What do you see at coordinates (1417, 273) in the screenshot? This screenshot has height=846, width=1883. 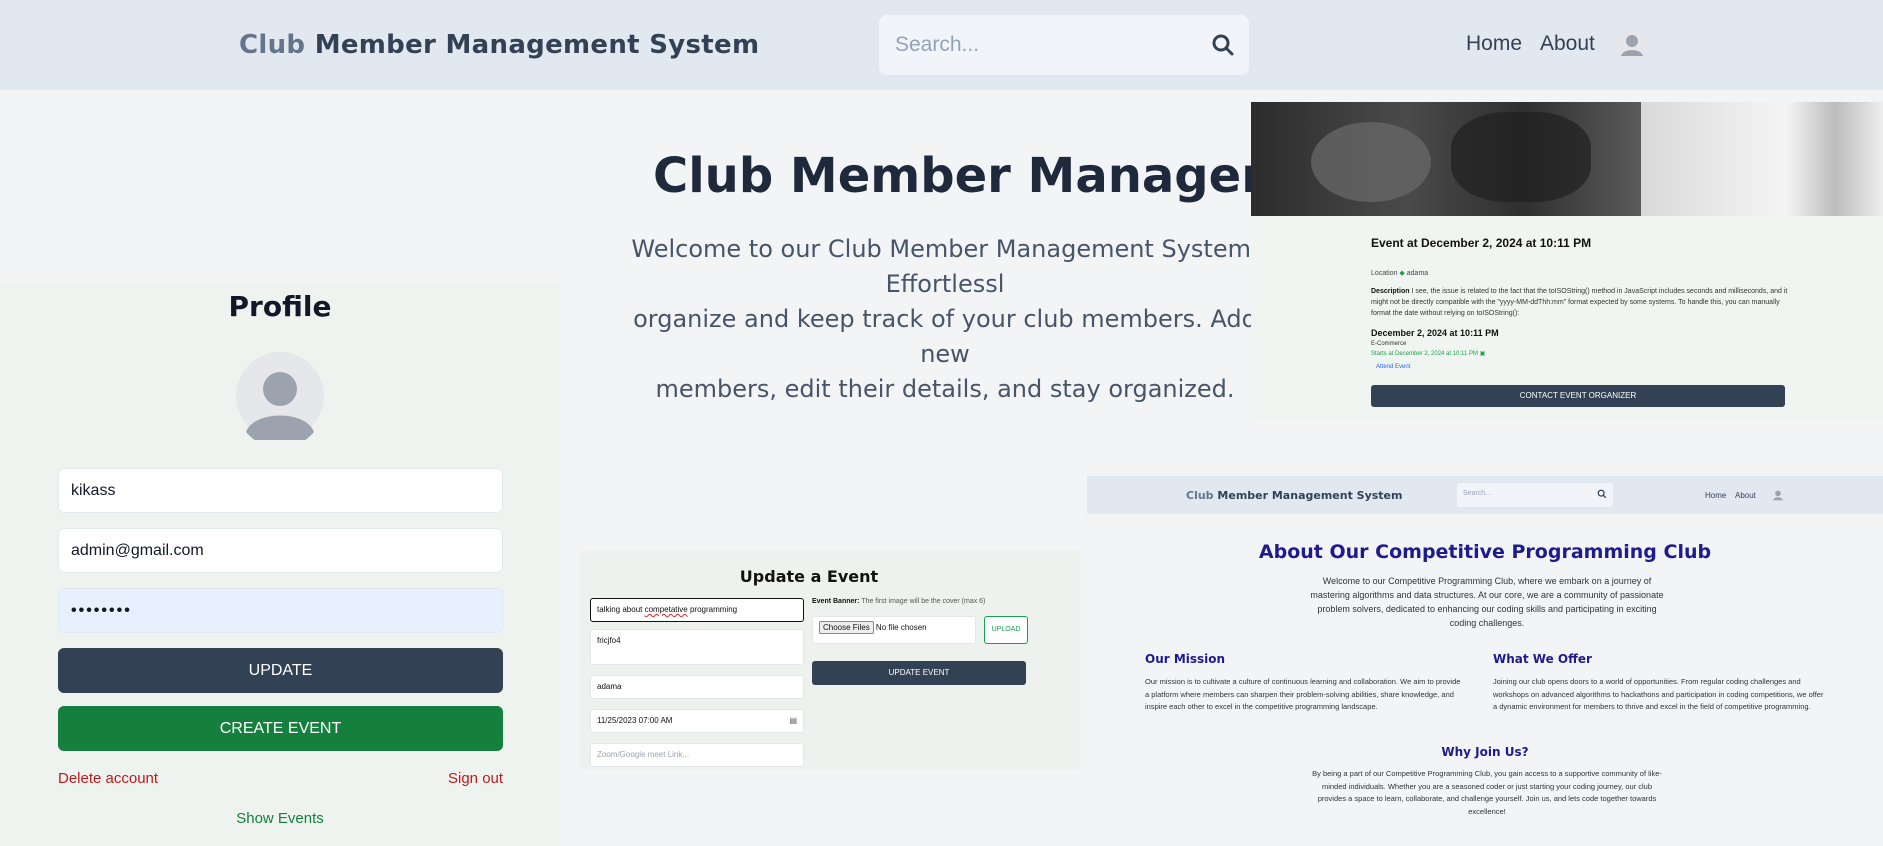 I see `location-value: adama` at bounding box center [1417, 273].